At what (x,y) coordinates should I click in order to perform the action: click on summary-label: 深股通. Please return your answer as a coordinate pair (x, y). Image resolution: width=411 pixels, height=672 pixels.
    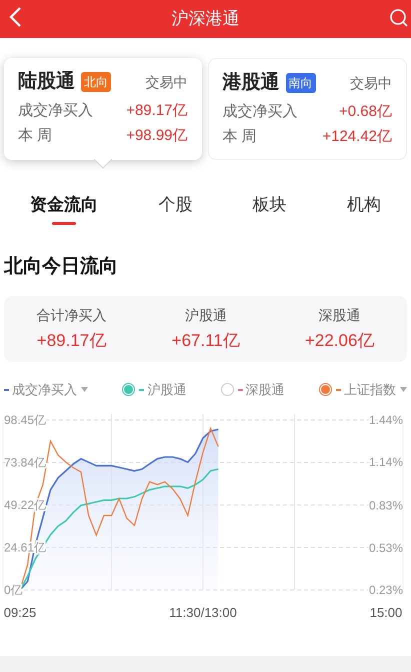
    Looking at the image, I should click on (339, 315).